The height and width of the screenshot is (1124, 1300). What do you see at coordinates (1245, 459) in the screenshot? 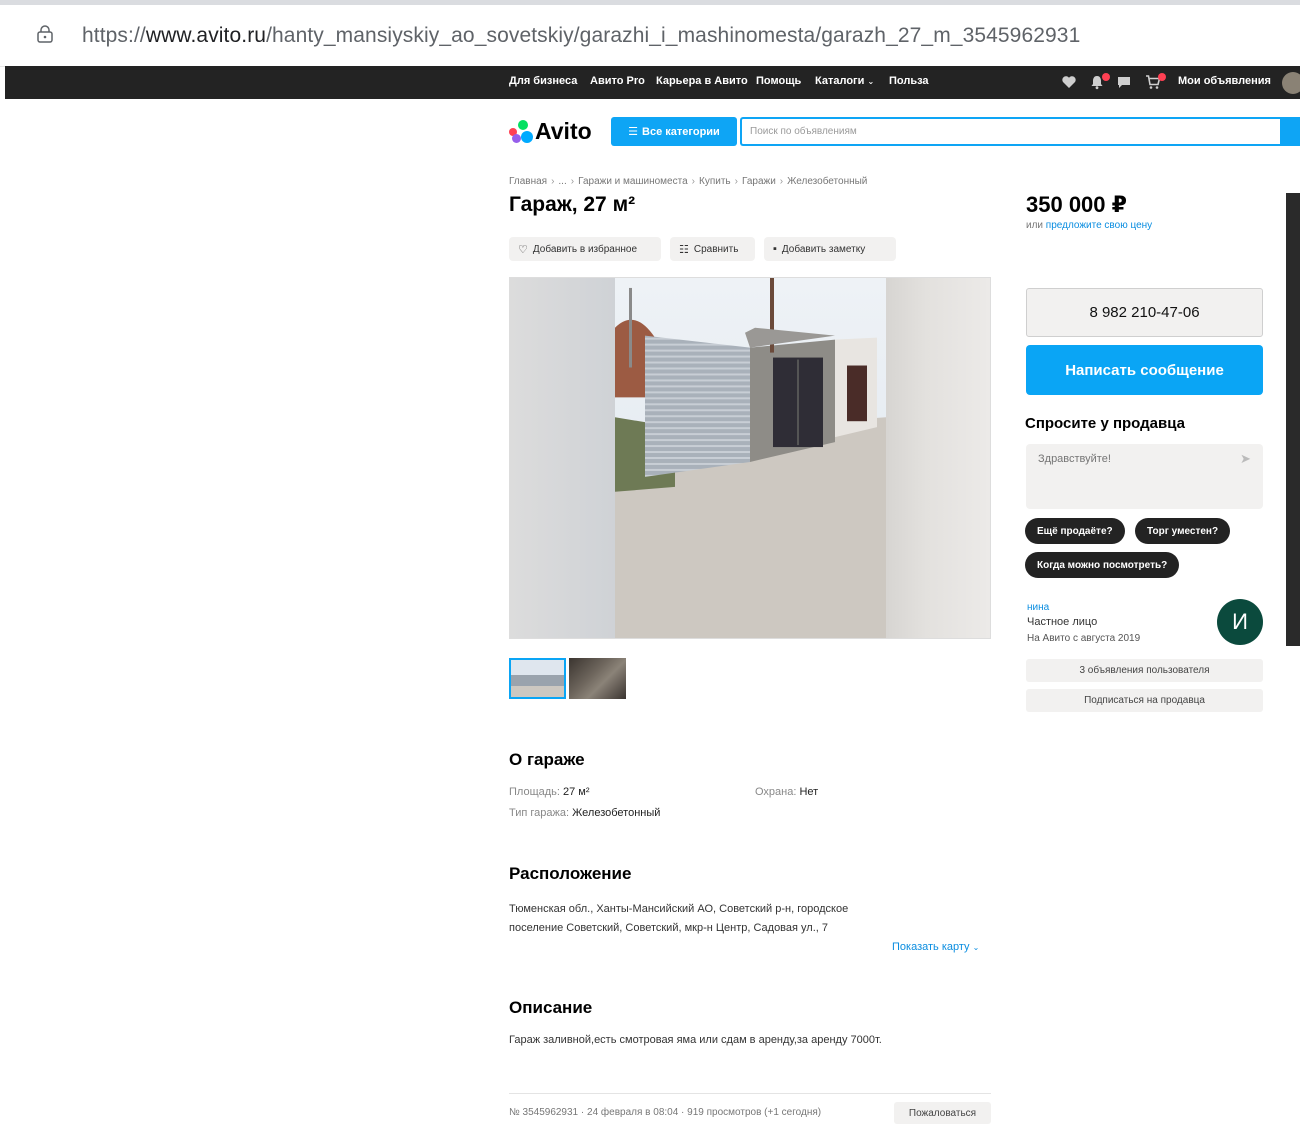
I see `send-arrow-icon: ➤` at bounding box center [1245, 459].